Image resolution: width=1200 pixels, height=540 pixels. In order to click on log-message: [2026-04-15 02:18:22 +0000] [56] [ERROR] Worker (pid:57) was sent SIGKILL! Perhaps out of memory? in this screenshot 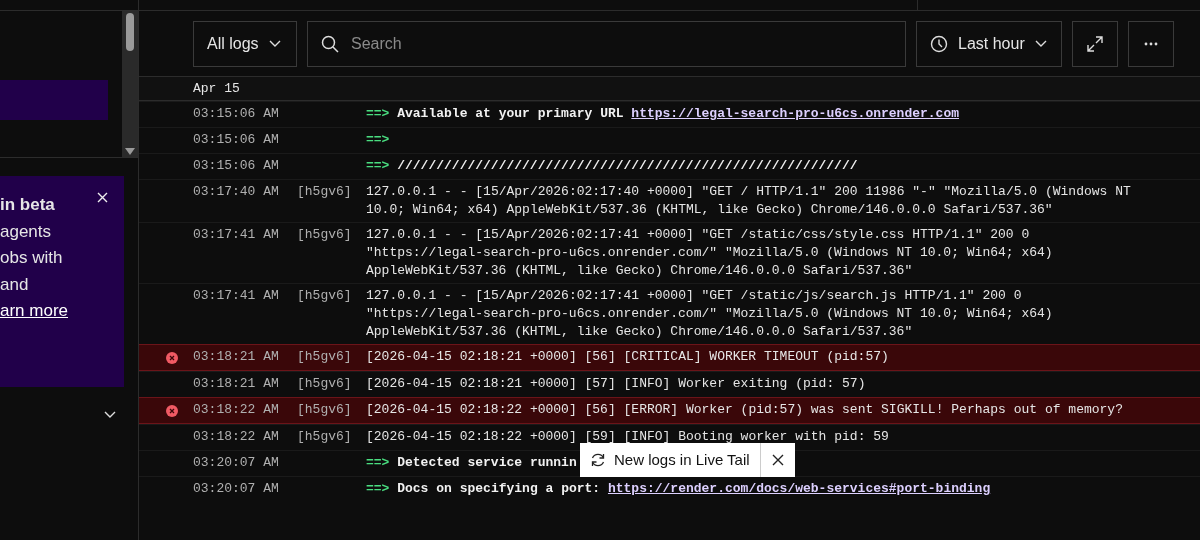, I will do `click(744, 409)`.